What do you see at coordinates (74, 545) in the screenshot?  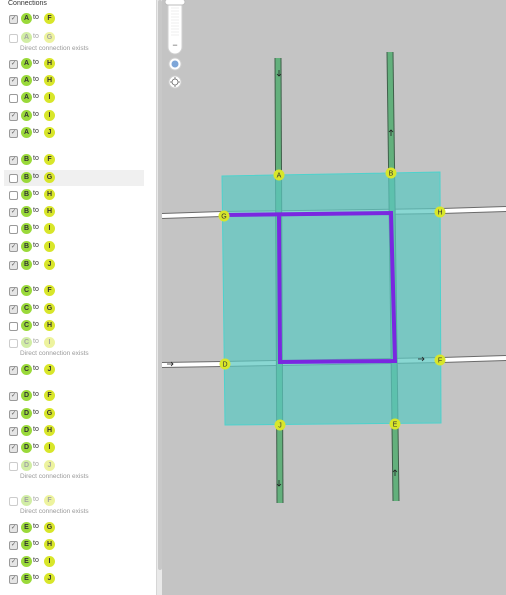 I see `connection-row-e-h: ✓ Eto H` at bounding box center [74, 545].